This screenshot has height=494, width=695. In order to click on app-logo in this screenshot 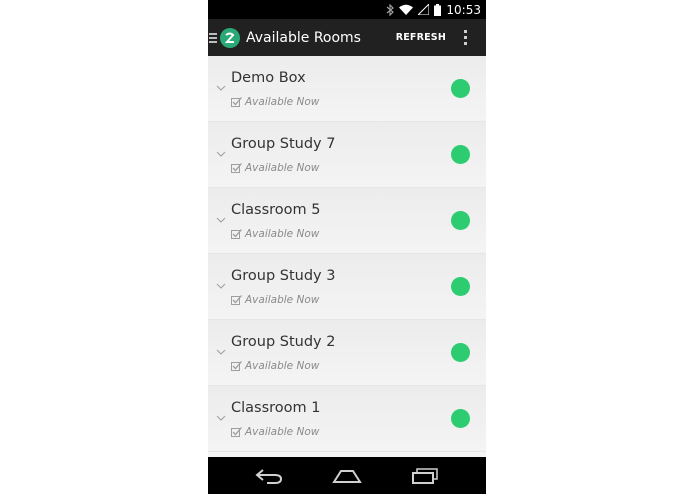, I will do `click(230, 37)`.